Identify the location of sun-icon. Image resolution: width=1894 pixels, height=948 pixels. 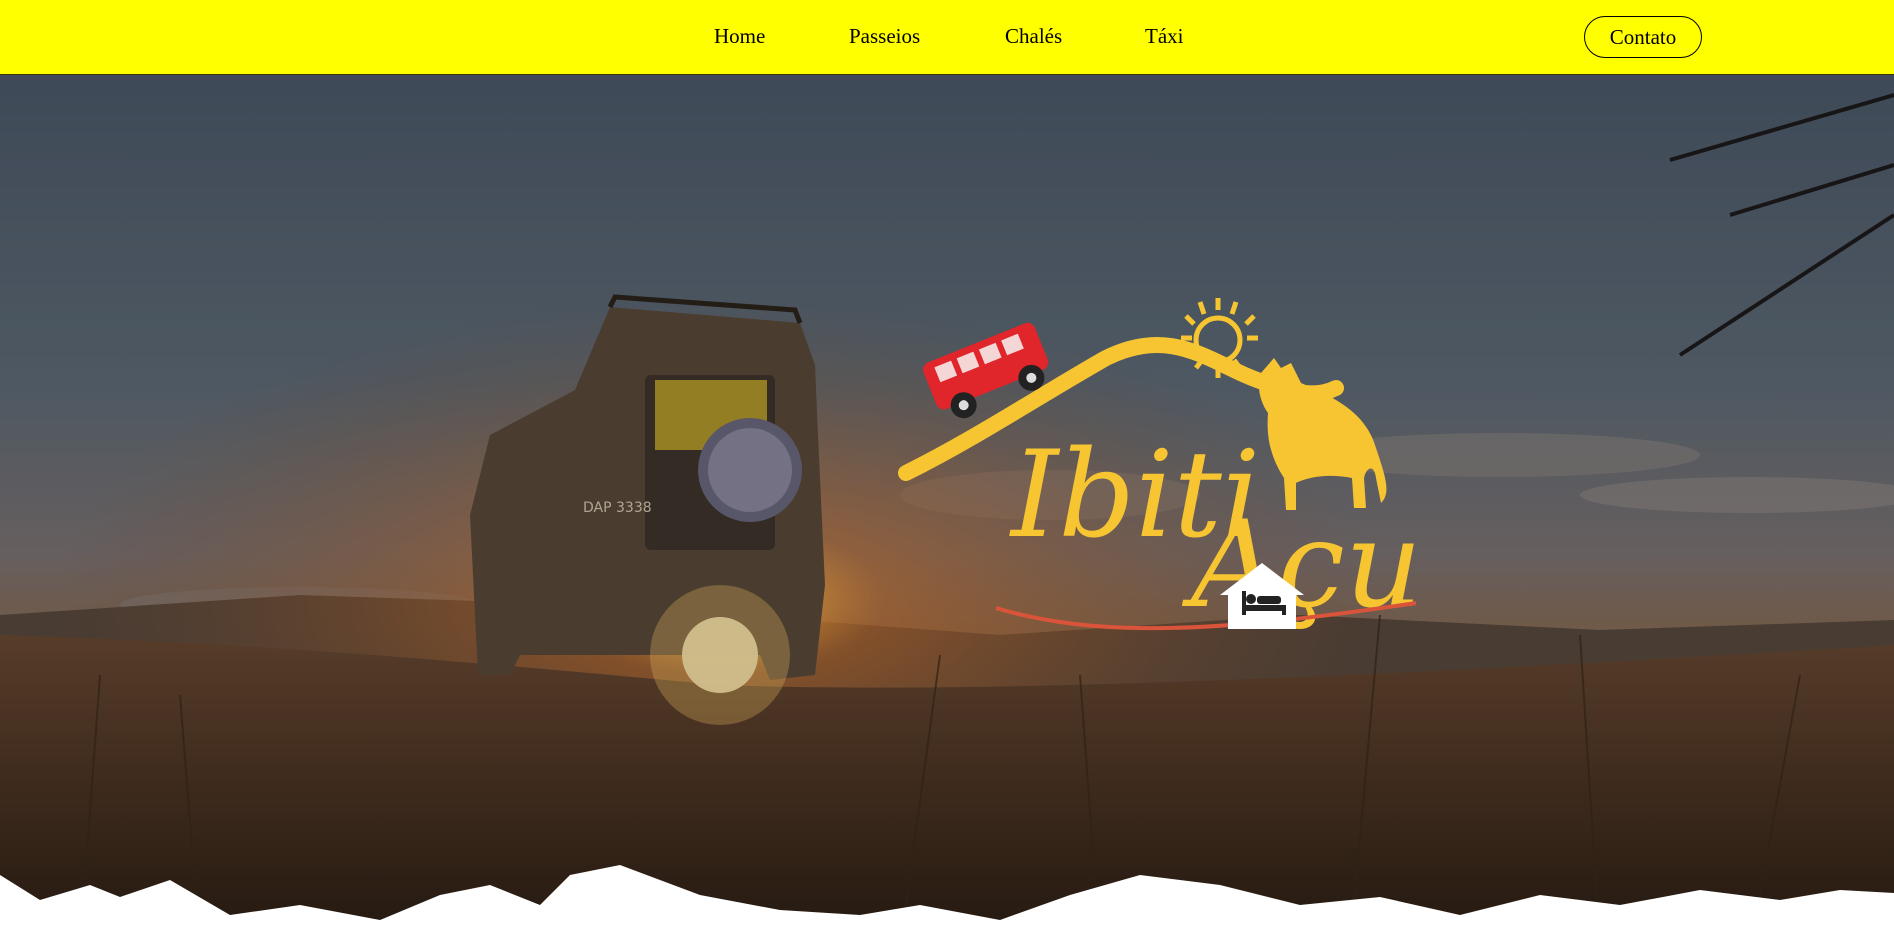
(1219, 338).